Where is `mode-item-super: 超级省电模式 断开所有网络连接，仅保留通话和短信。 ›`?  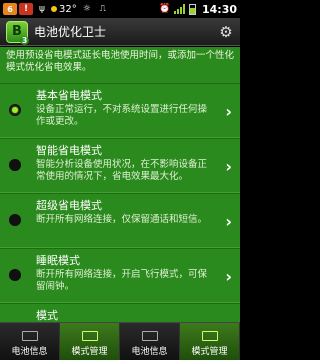 mode-item-super: 超级省电模式 断开所有网络连接，仅保留通话和短信。 › is located at coordinates (120, 220).